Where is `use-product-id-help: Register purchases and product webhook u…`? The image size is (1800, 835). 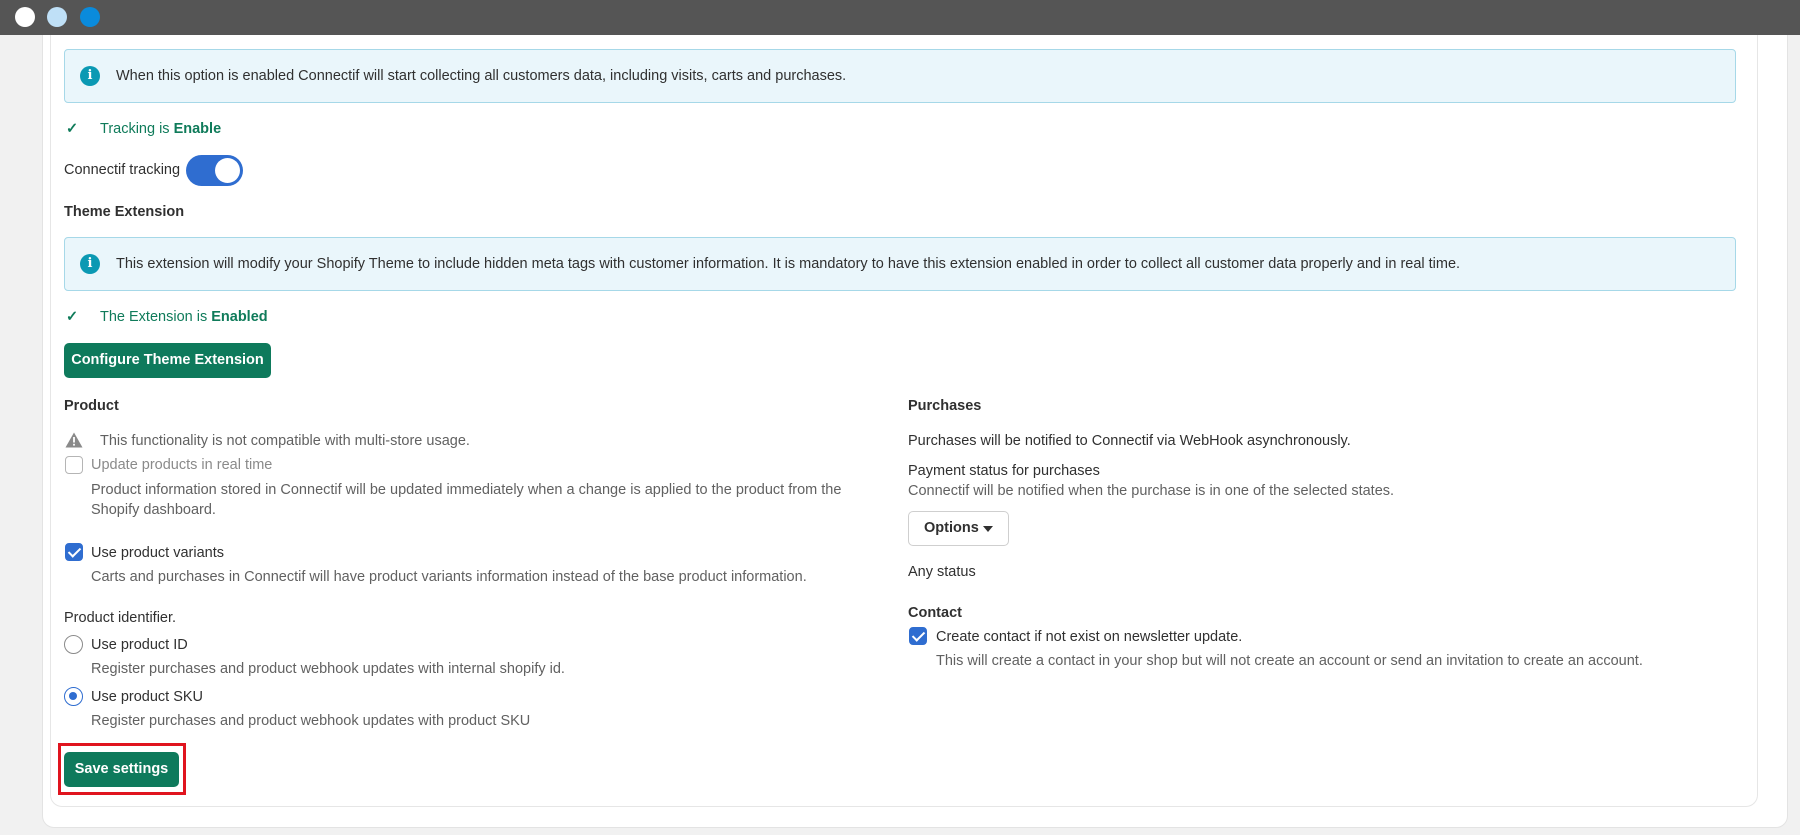
use-product-id-help: Register purchases and product webhook u… is located at coordinates (328, 669).